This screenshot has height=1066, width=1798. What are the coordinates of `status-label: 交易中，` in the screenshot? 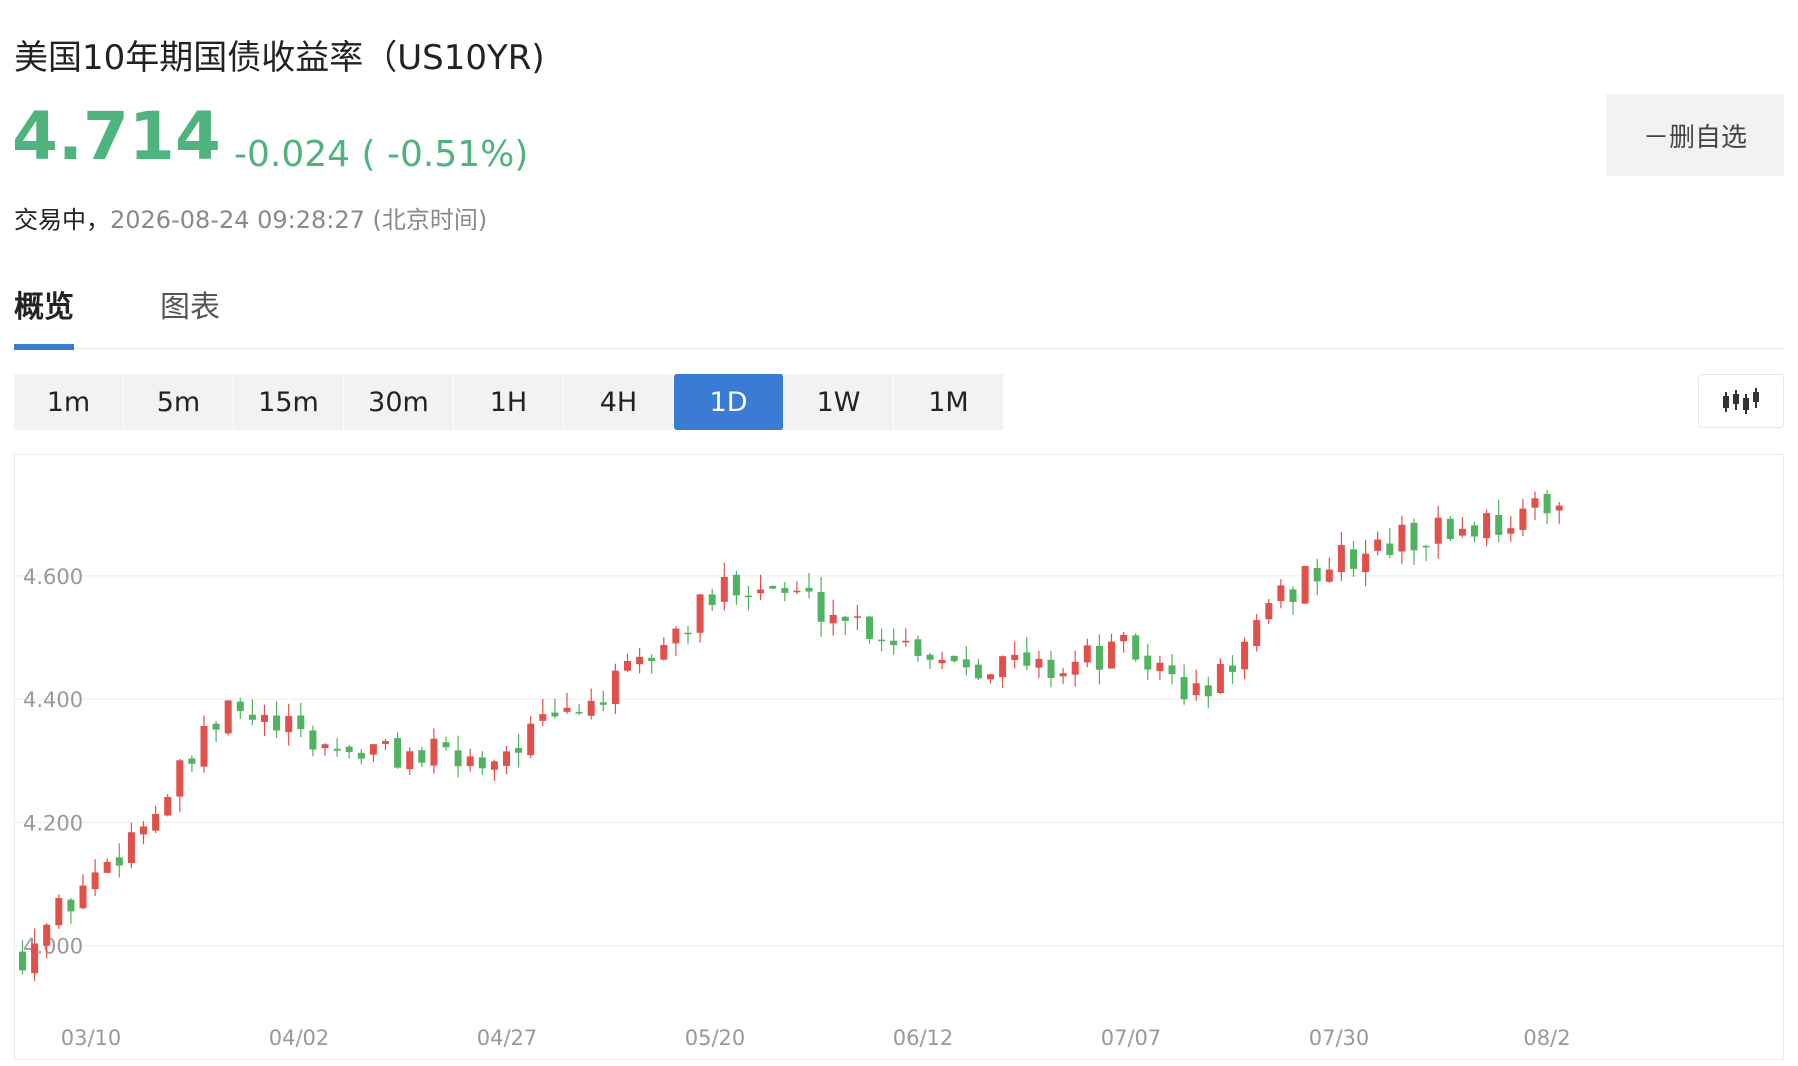 It's located at (62, 220).